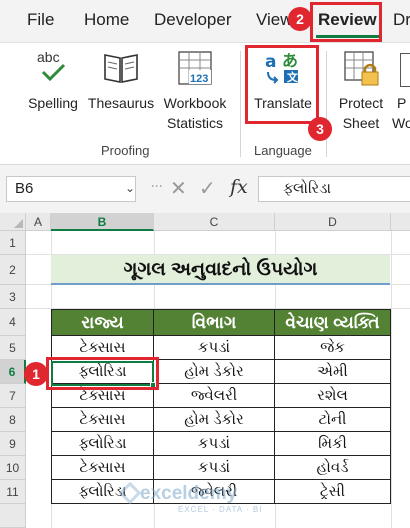 The image size is (410, 528). I want to click on statistics-number-glyph: 123, so click(199, 79).